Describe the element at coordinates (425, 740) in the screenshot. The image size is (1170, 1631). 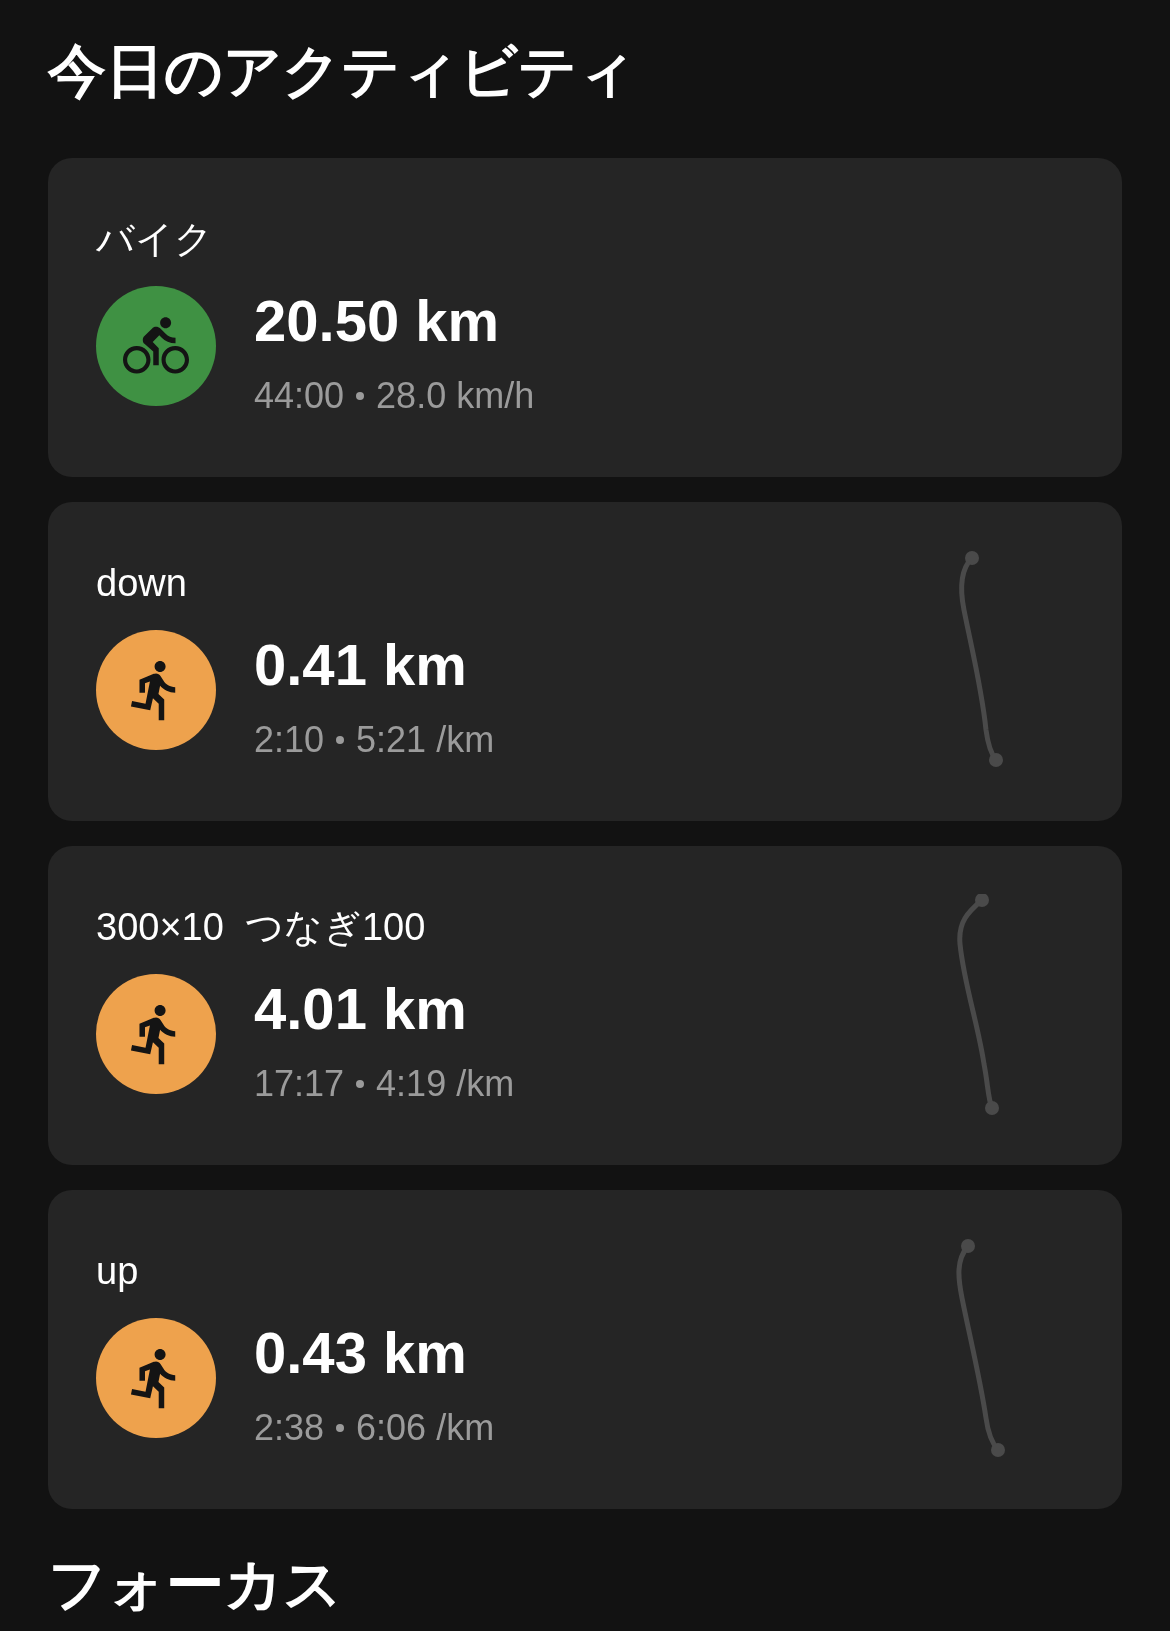
I see `rate-value: 5:21 /km` at that location.